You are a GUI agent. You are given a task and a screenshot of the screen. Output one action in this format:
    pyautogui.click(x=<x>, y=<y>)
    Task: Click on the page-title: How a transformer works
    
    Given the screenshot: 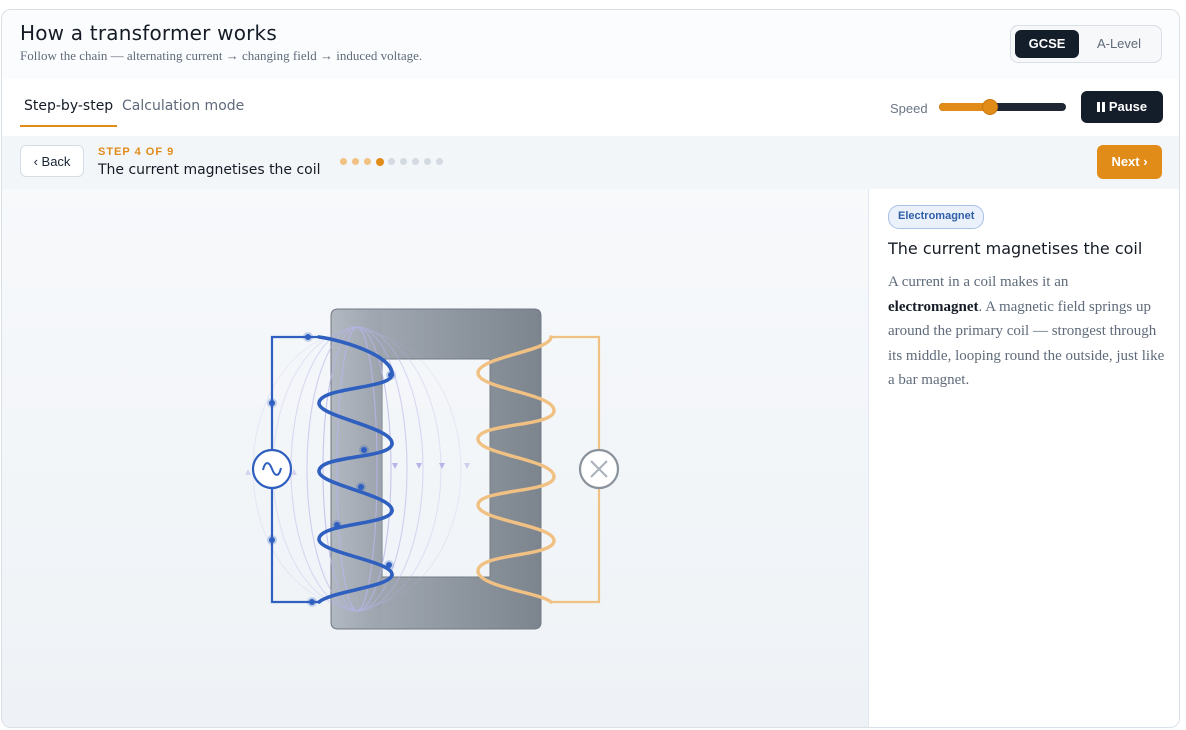 What is the action you would take?
    pyautogui.click(x=148, y=33)
    